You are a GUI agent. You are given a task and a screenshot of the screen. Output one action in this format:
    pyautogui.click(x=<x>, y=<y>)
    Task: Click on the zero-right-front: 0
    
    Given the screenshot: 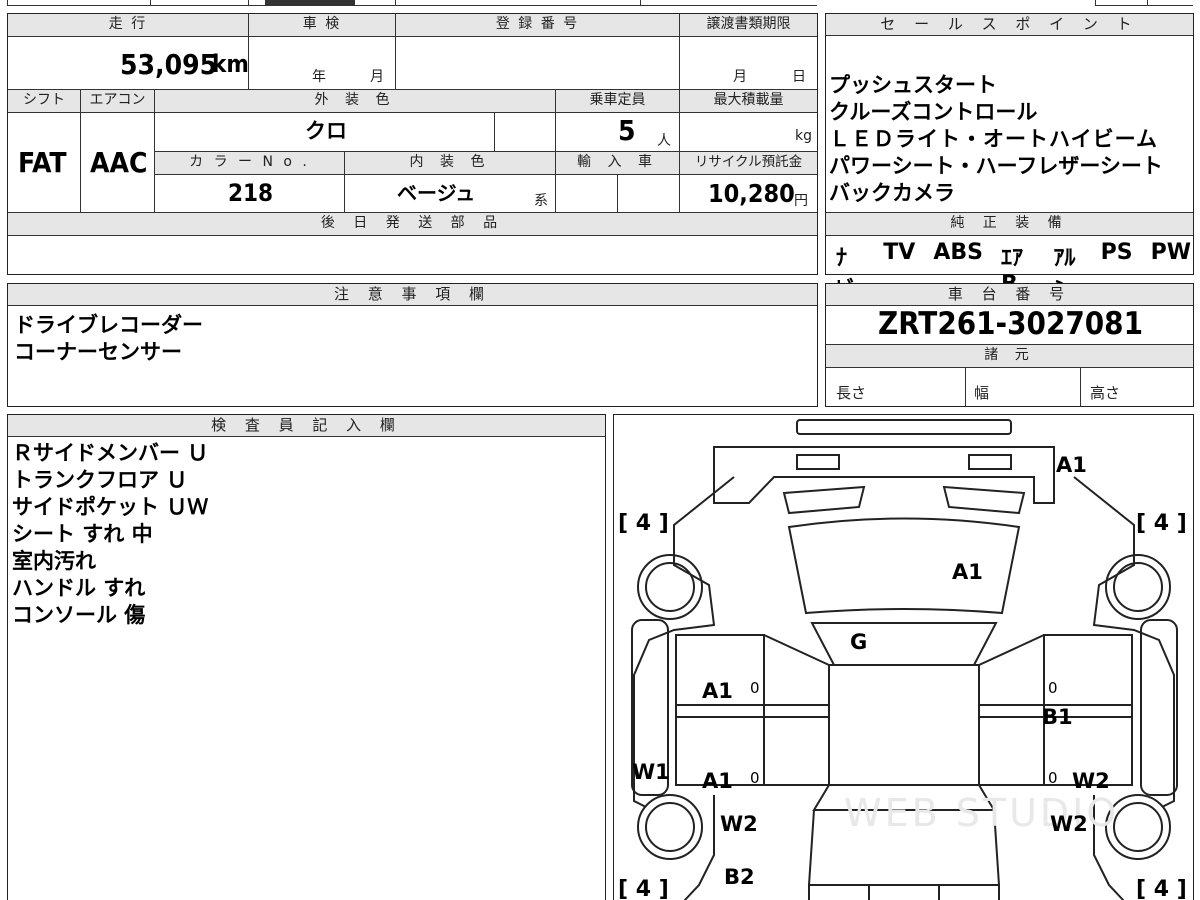 What is the action you would take?
    pyautogui.click(x=1053, y=778)
    